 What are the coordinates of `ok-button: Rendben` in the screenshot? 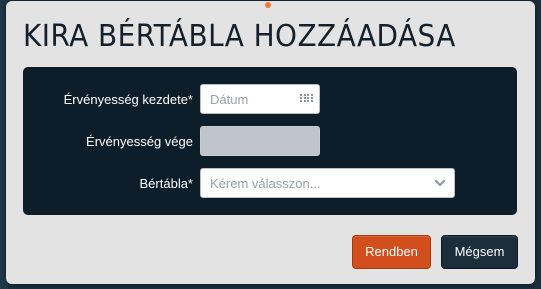 It's located at (391, 252).